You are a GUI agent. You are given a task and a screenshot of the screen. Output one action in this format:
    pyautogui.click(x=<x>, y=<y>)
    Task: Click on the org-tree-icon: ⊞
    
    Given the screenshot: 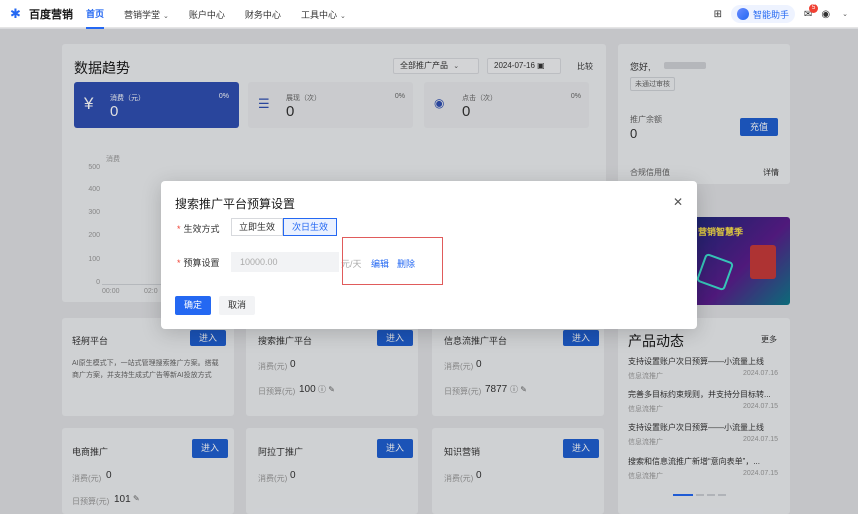 What is the action you would take?
    pyautogui.click(x=718, y=14)
    